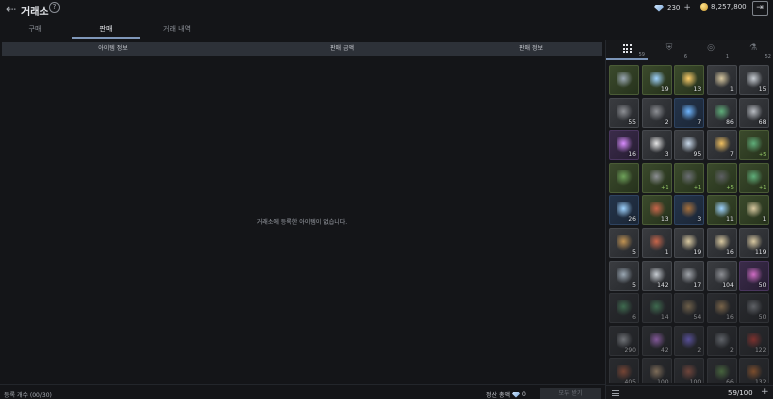  What do you see at coordinates (342, 48) in the screenshot?
I see `column-sale-price: 판매 금액` at bounding box center [342, 48].